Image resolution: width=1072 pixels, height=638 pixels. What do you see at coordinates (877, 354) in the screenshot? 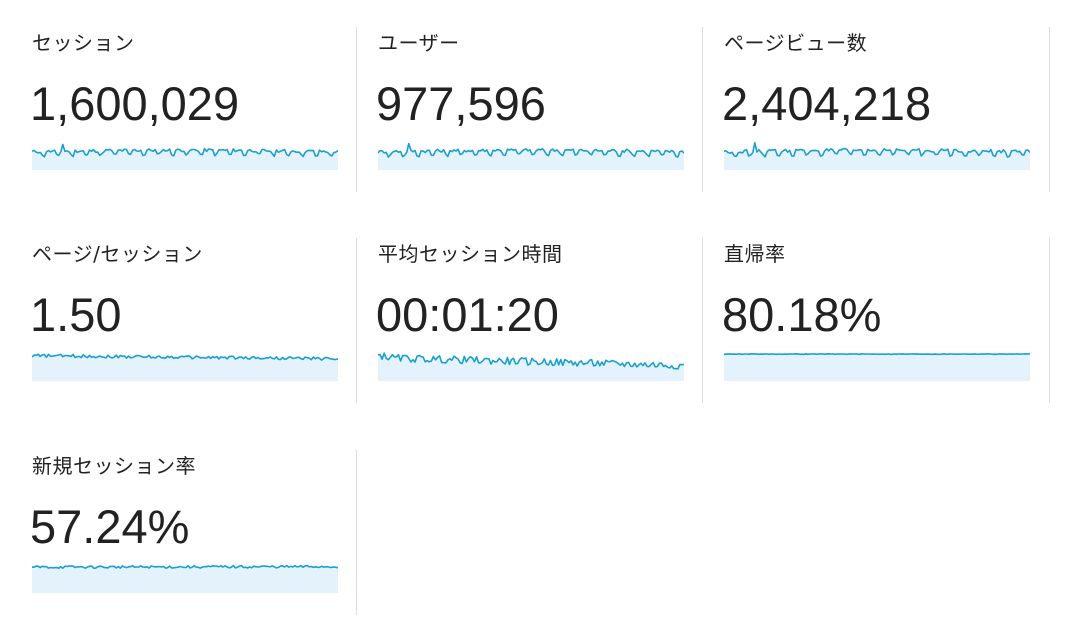
I see `sparkline-line` at bounding box center [877, 354].